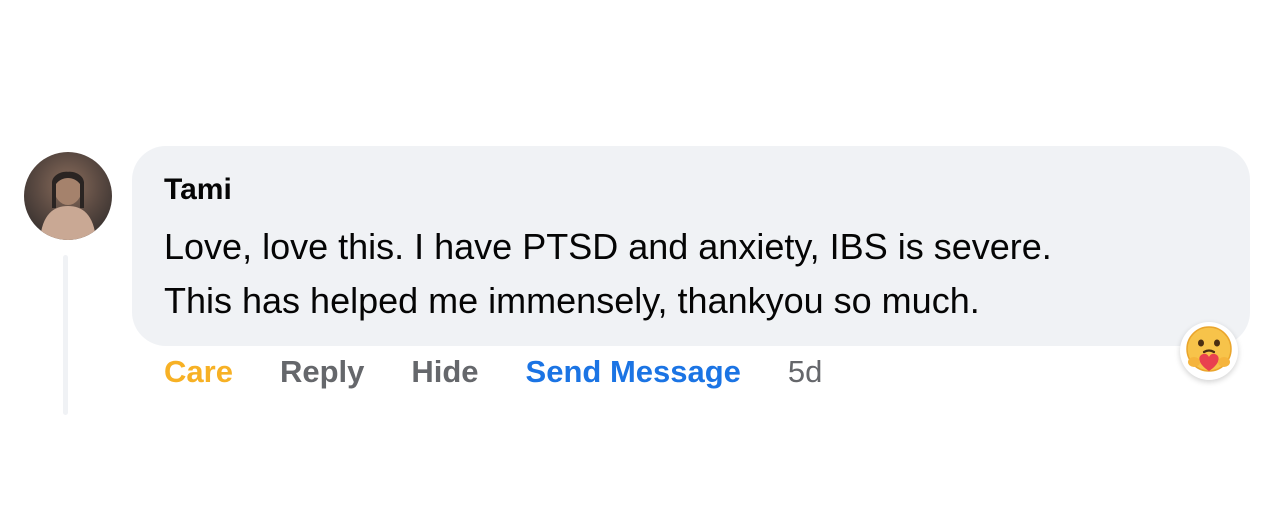 Image resolution: width=1280 pixels, height=520 pixels. What do you see at coordinates (198, 372) in the screenshot?
I see `care-button: Care` at bounding box center [198, 372].